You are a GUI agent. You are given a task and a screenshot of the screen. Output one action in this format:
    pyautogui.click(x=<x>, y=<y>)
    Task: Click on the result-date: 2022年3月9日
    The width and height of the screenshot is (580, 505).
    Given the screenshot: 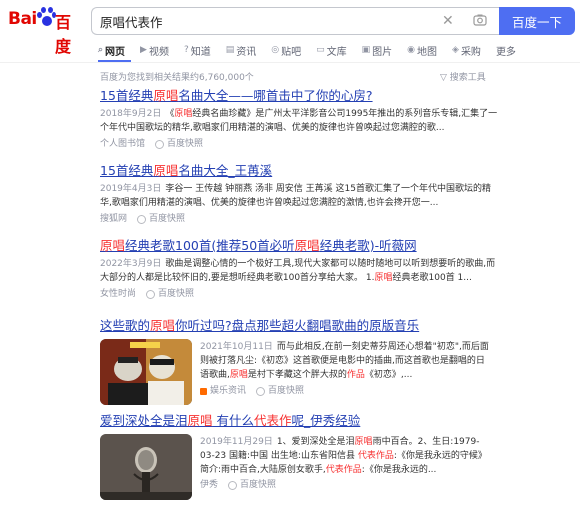 What is the action you would take?
    pyautogui.click(x=131, y=264)
    